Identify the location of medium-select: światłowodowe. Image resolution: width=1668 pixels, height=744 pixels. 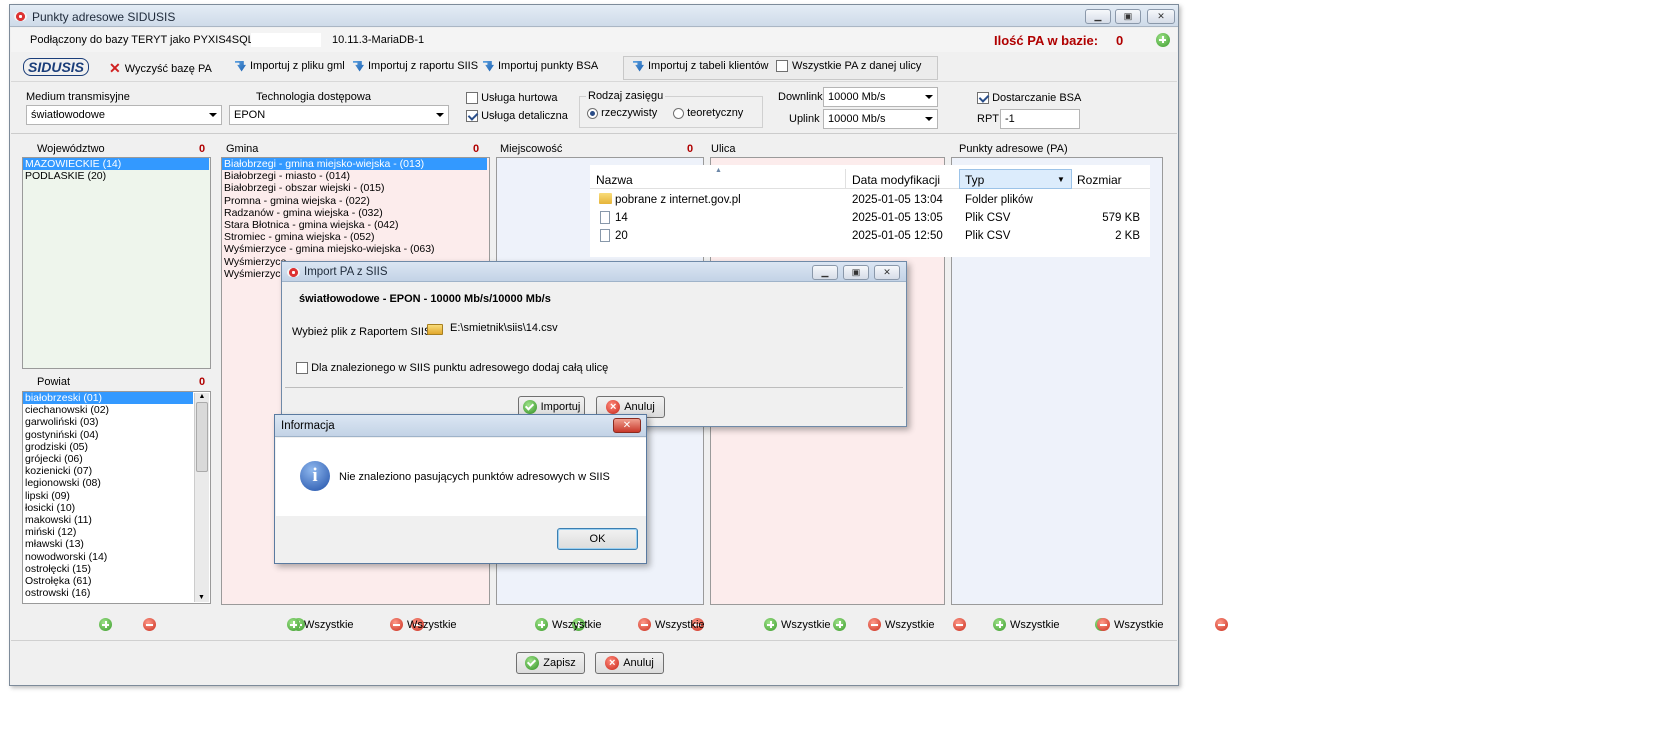
(124, 115).